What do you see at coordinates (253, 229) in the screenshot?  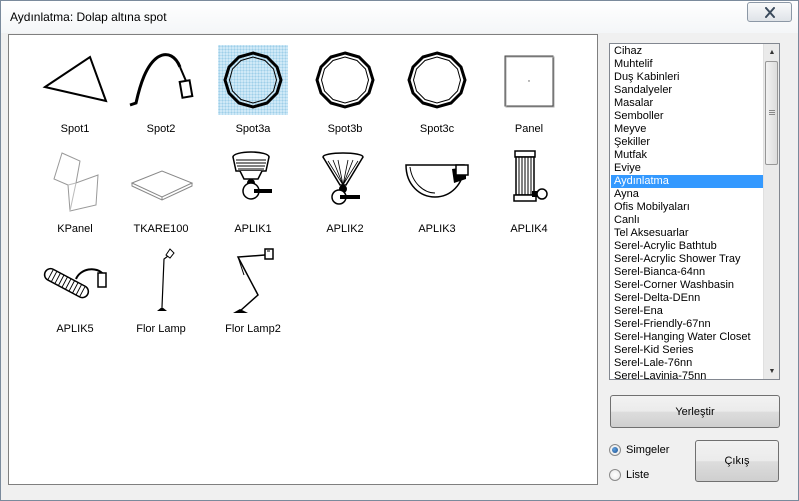 I see `symbol-label: APLIK1` at bounding box center [253, 229].